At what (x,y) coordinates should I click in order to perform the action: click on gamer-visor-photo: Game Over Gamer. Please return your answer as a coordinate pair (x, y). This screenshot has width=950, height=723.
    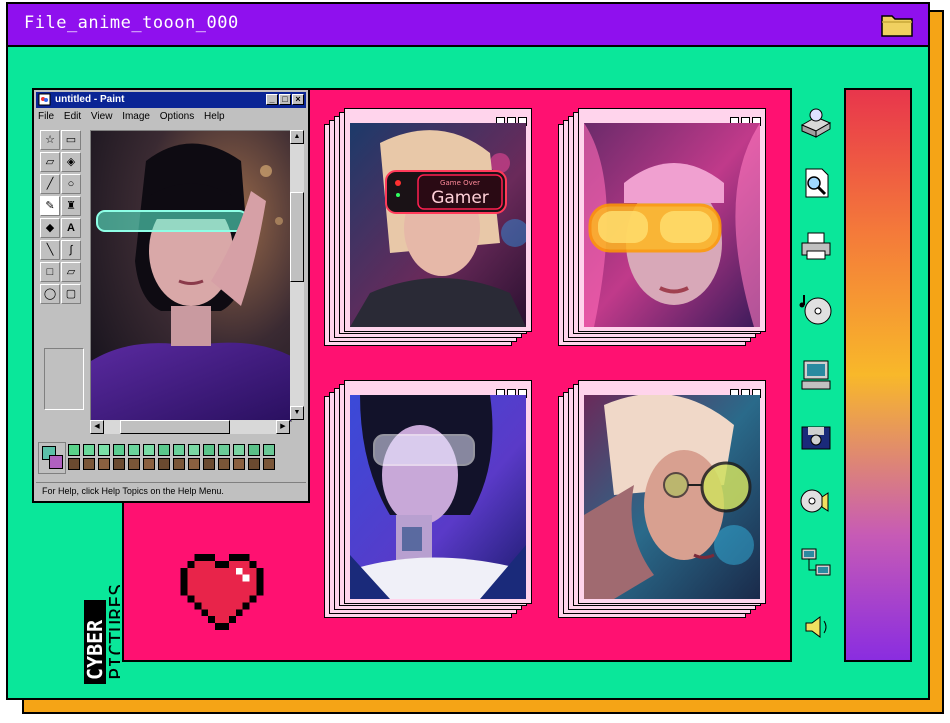
    Looking at the image, I should click on (438, 225).